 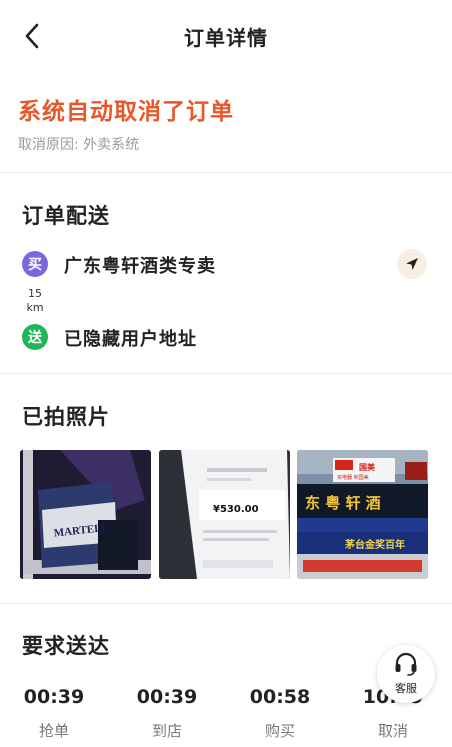 I want to click on schedule-section-title: 要求送达, so click(x=66, y=646).